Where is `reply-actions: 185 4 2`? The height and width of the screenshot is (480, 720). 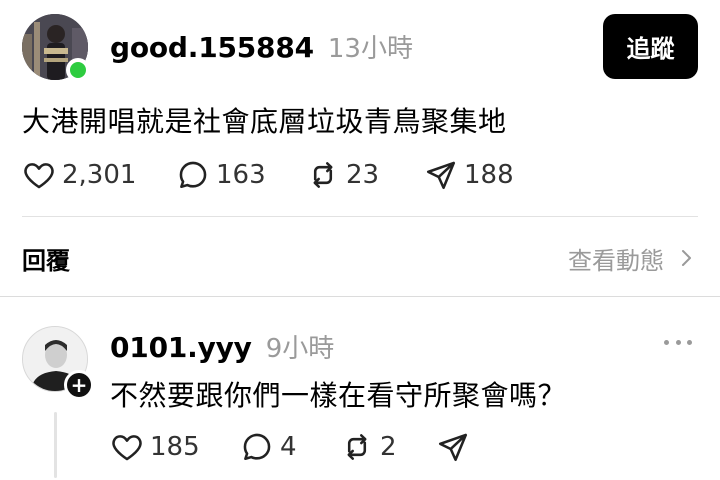
reply-actions: 185 4 2 is located at coordinates (290, 447).